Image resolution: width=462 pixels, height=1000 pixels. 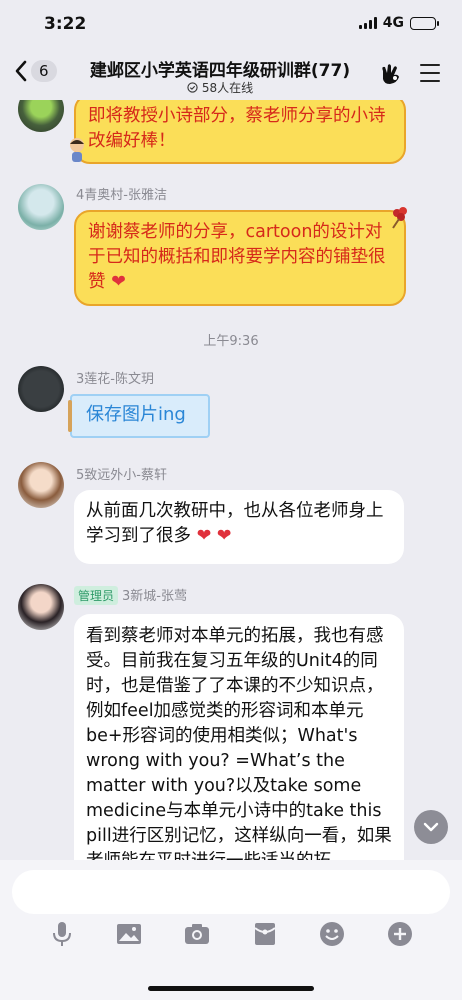 What do you see at coordinates (393, 23) in the screenshot?
I see `network-label: 4G` at bounding box center [393, 23].